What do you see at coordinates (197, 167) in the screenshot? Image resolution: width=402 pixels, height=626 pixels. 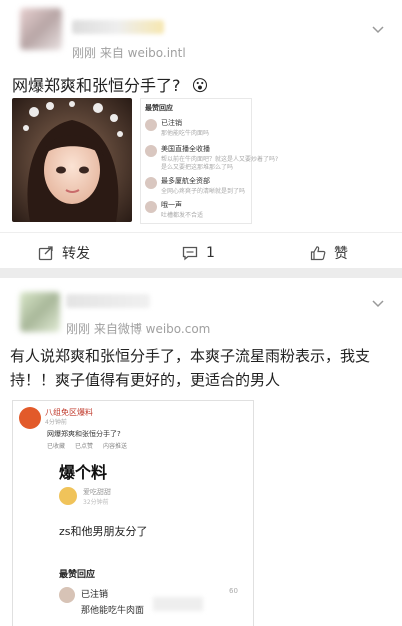 I see `comment-text: 是么又要把这那堆那么了吗` at bounding box center [197, 167].